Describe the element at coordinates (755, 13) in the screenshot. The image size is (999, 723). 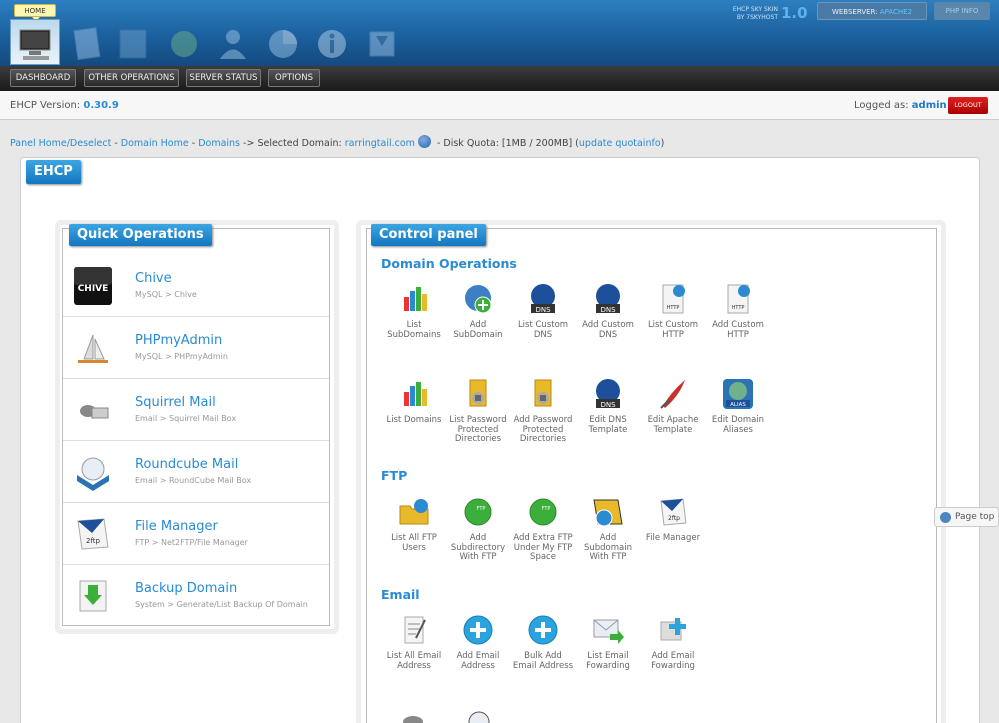
I see `skin-brand: EHCP SKY SKIN BY 7SKYHOST` at that location.